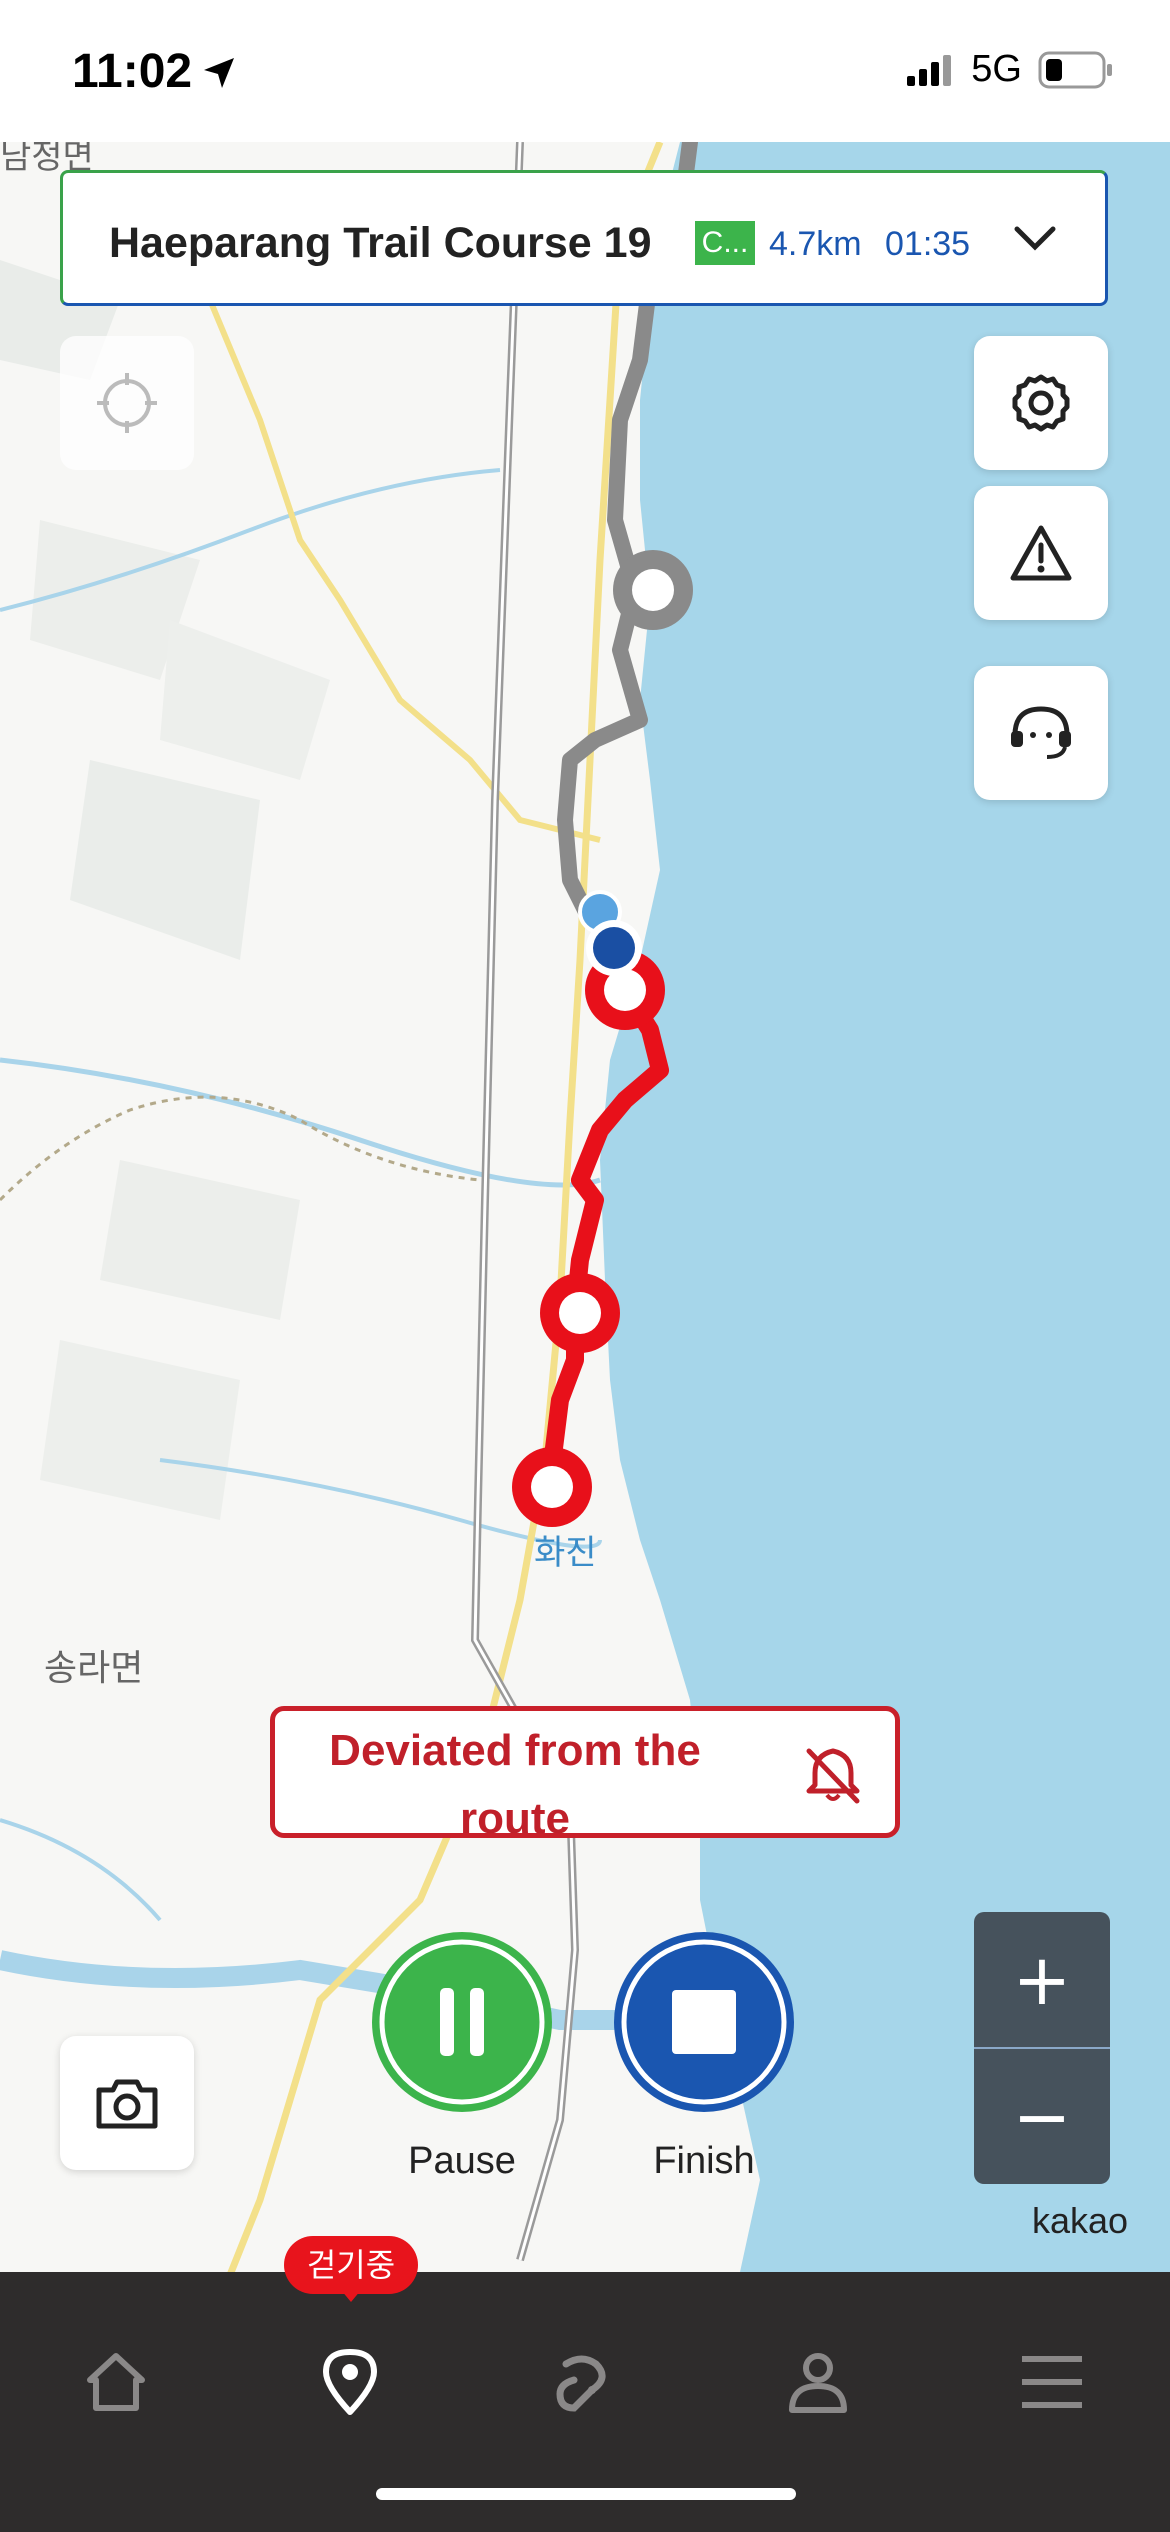  I want to click on course-duration: 01:35, so click(928, 244).